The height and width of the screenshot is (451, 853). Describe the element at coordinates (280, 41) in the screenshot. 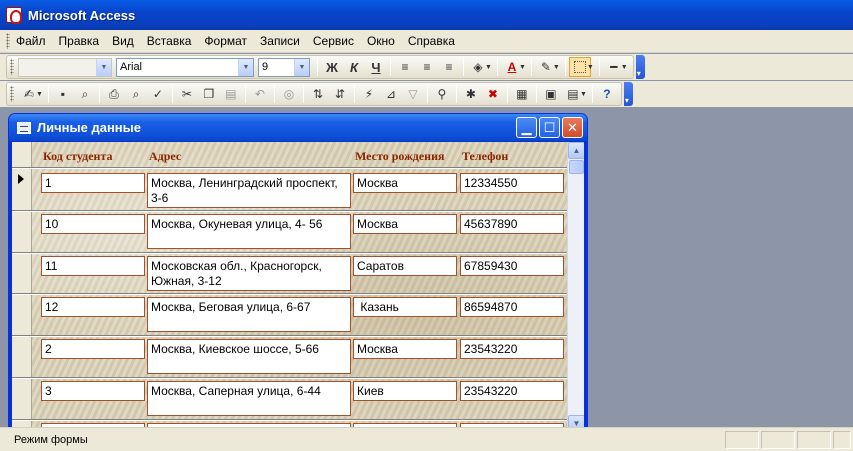

I see `menu-records: Записи` at that location.